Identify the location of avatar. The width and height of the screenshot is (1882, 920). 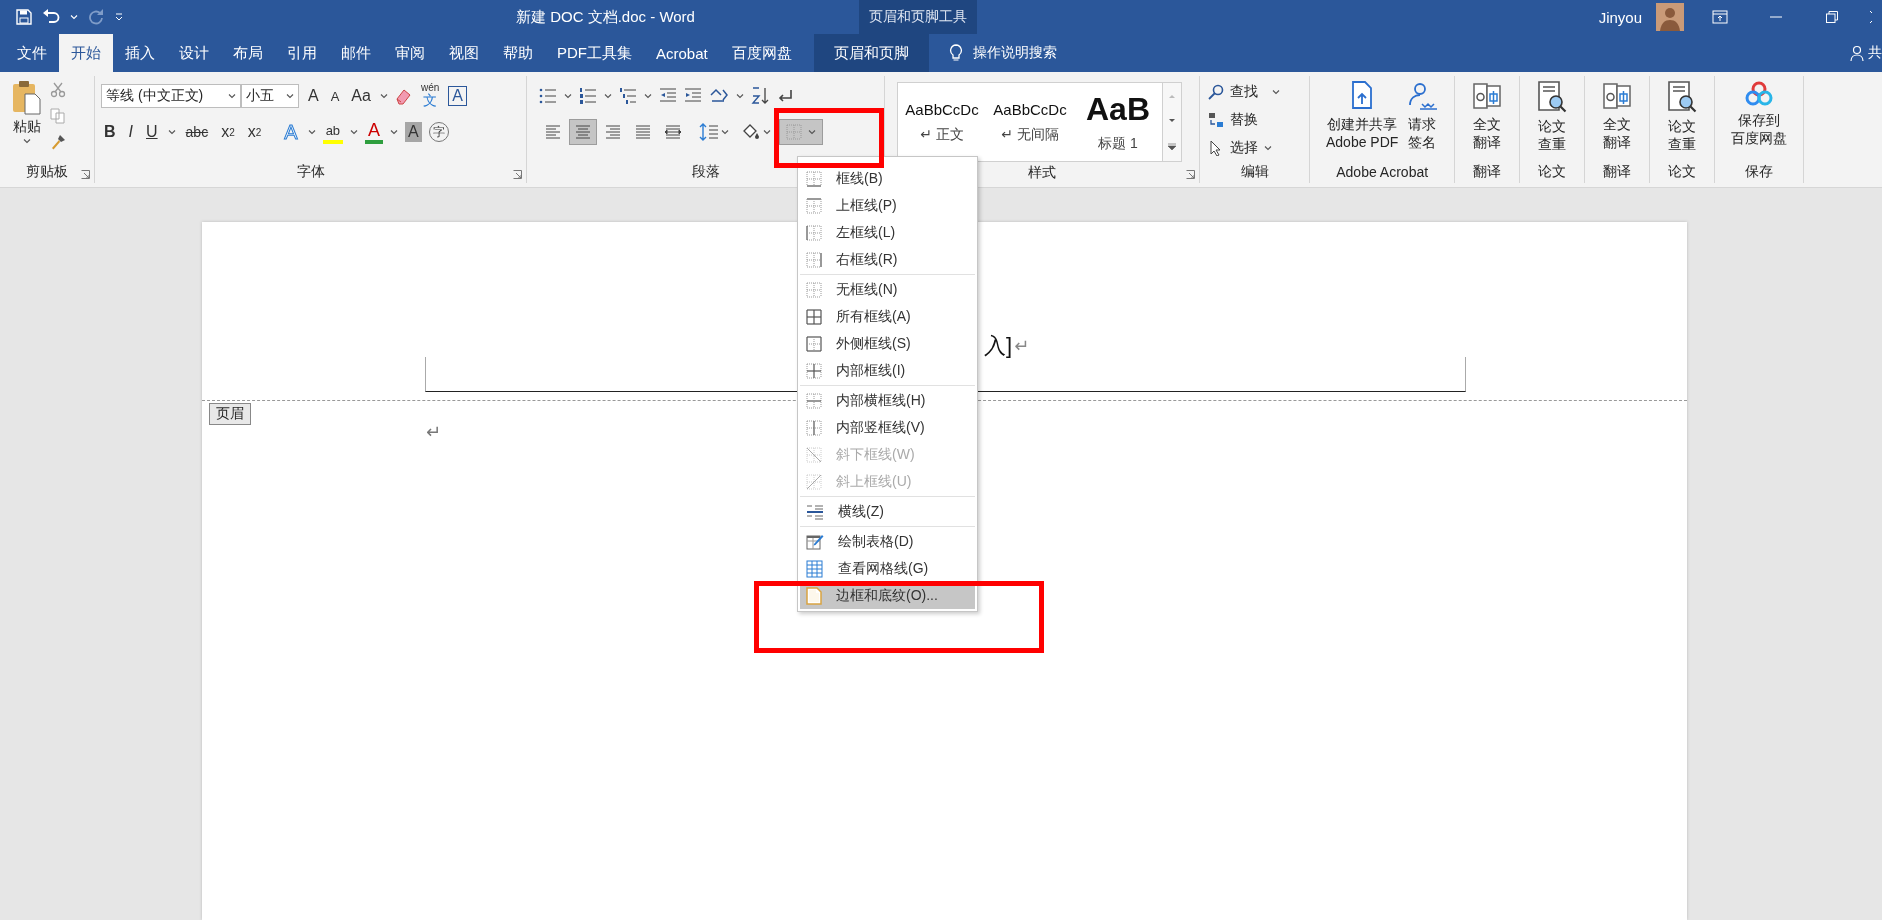
(1670, 17).